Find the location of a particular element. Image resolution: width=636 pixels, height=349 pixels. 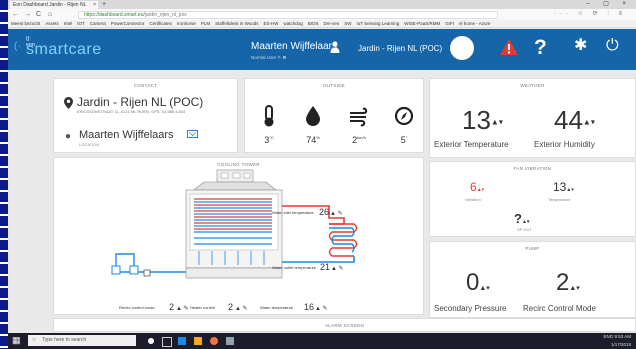

new-tab-button: + is located at coordinates (104, 4).